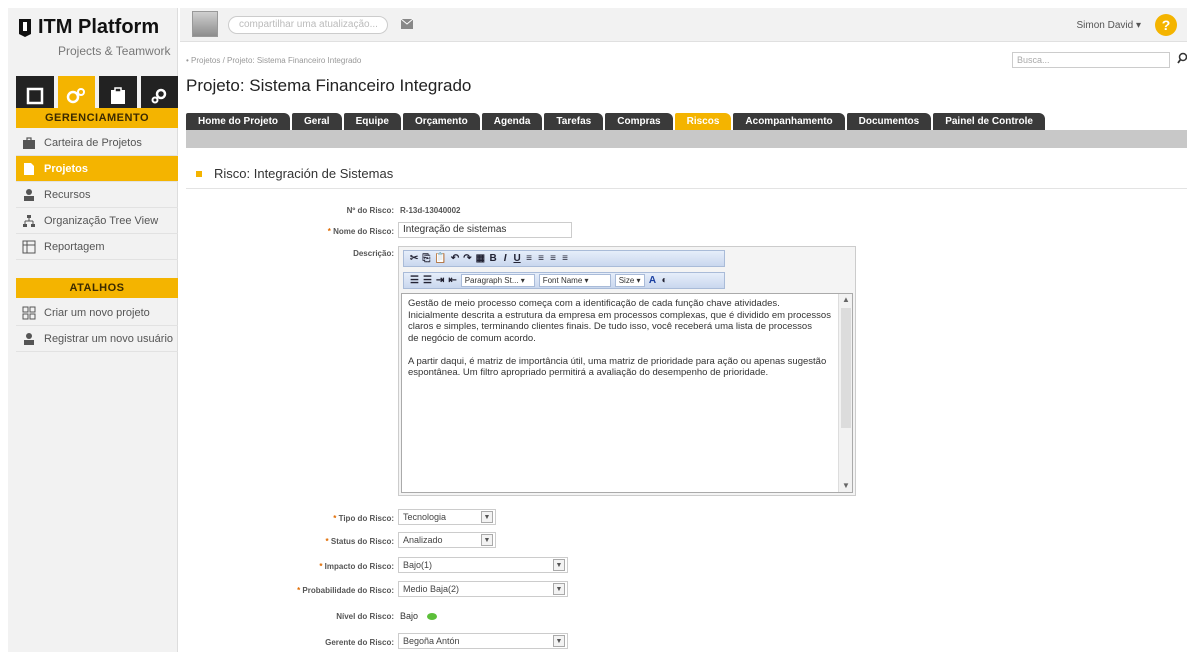  Describe the element at coordinates (629, 280) in the screenshot. I see `font-size-dropdown: Size ▾` at that location.